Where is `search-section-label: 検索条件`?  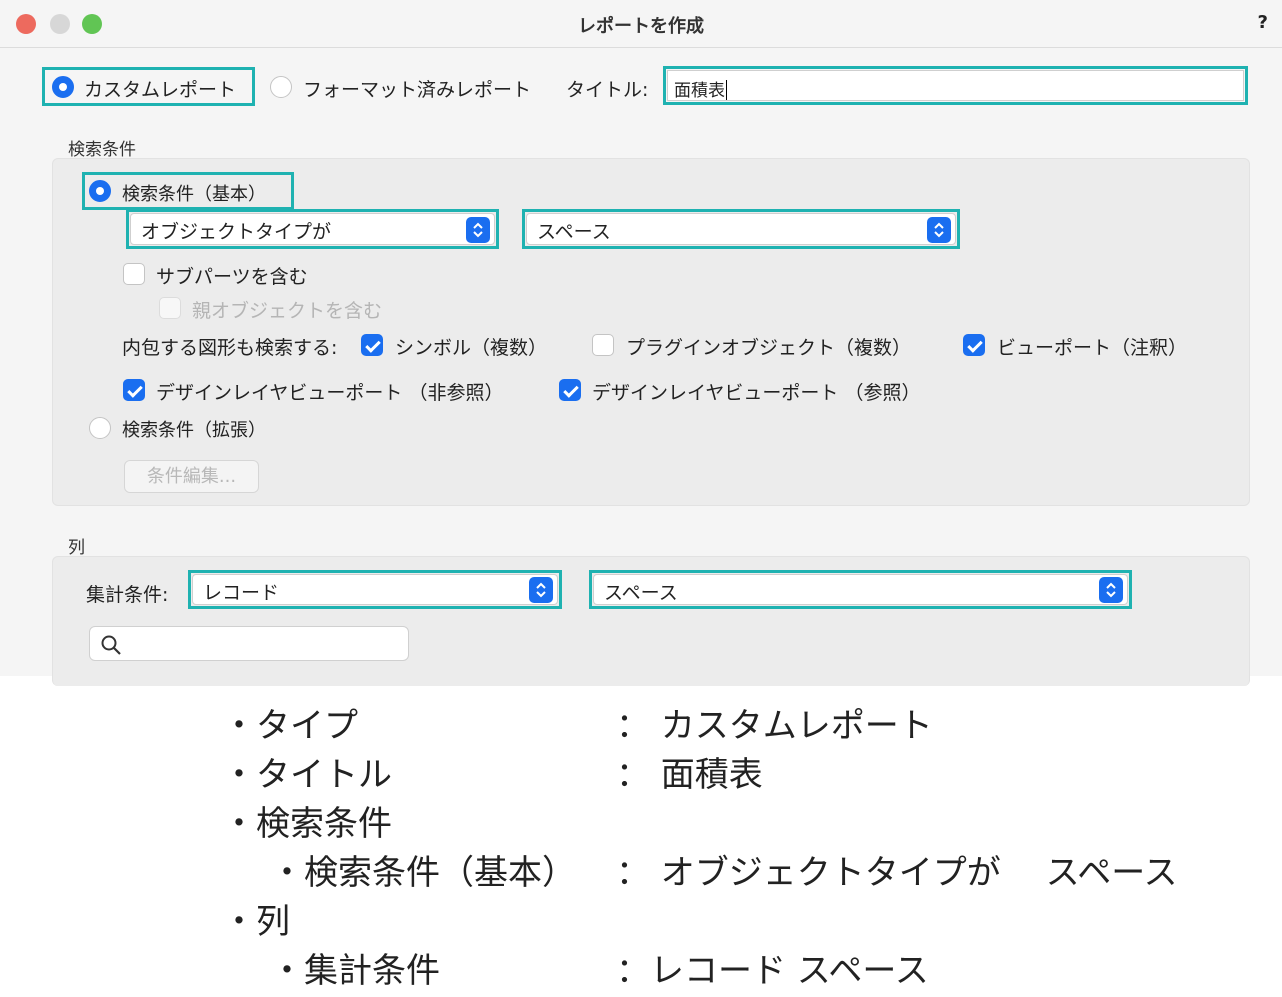 search-section-label: 検索条件 is located at coordinates (102, 150).